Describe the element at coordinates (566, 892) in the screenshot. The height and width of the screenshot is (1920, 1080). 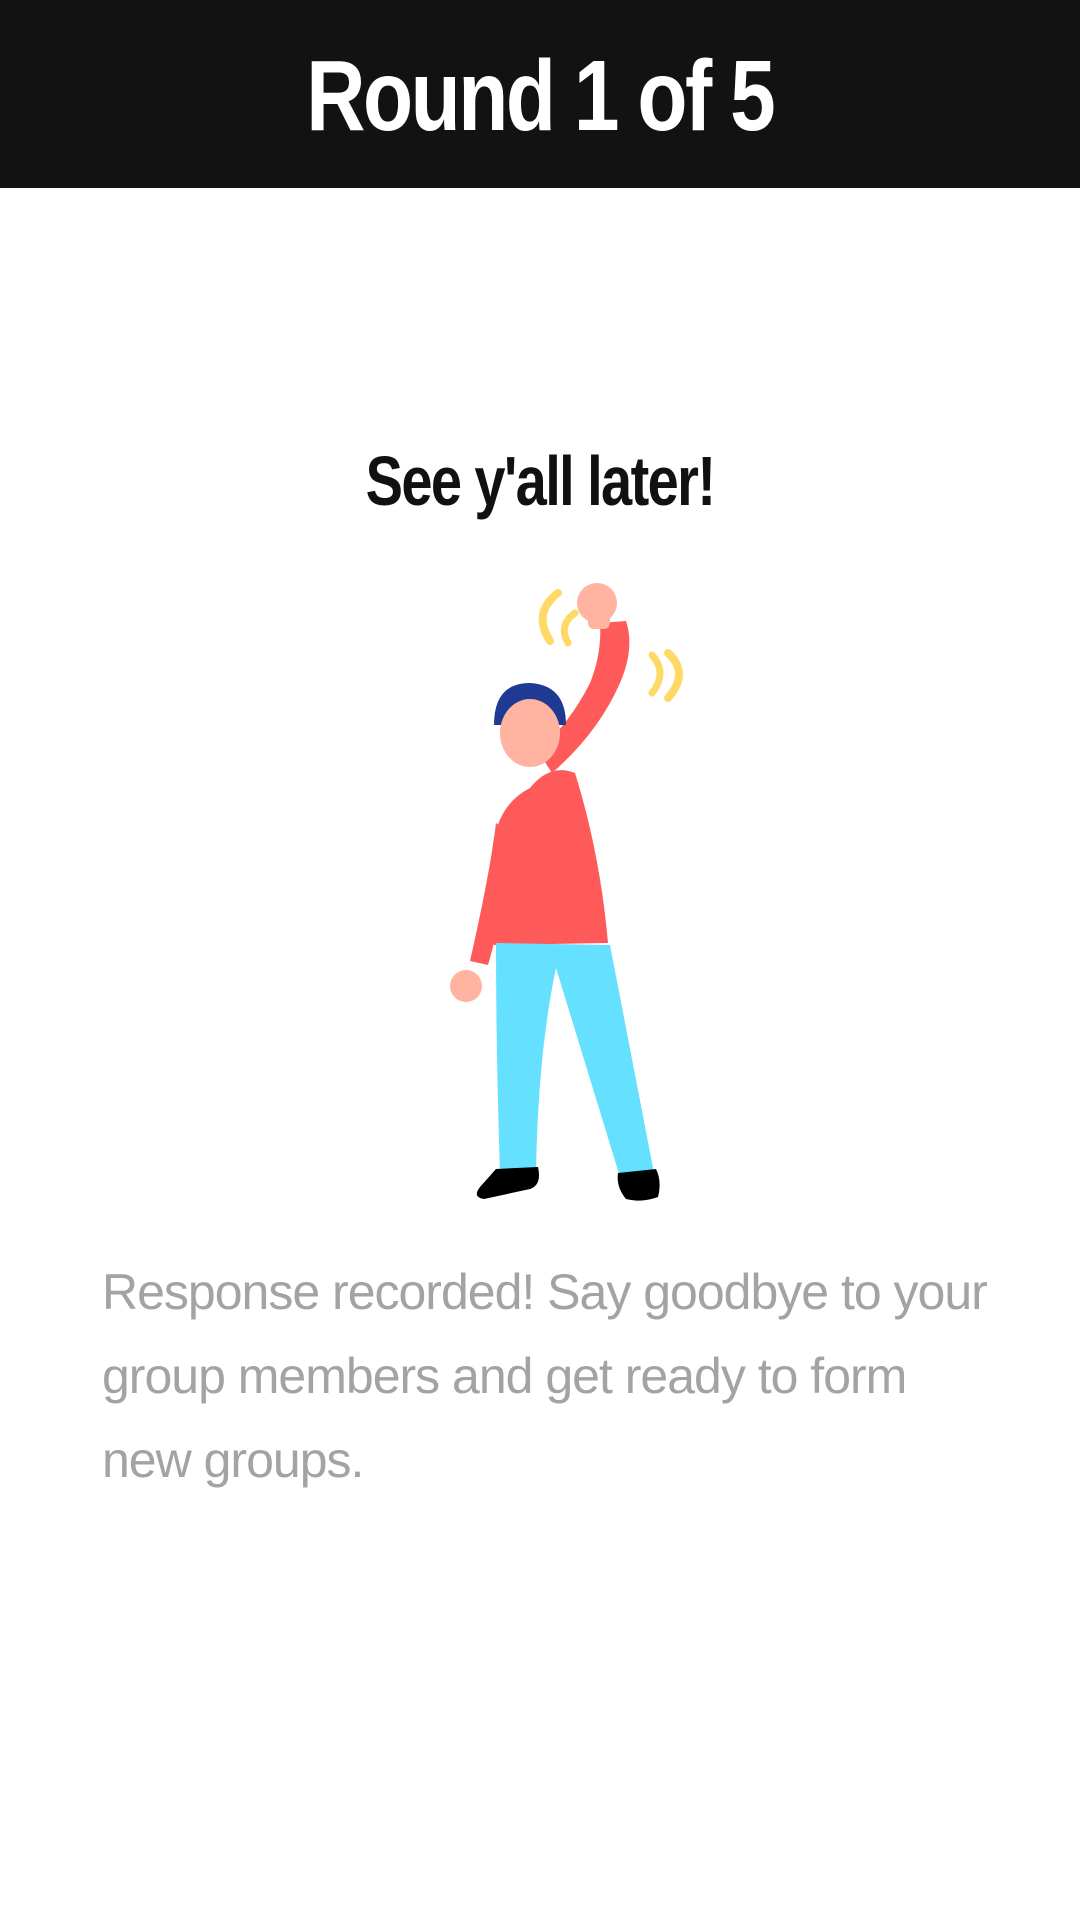
I see `waving-person-icon` at that location.